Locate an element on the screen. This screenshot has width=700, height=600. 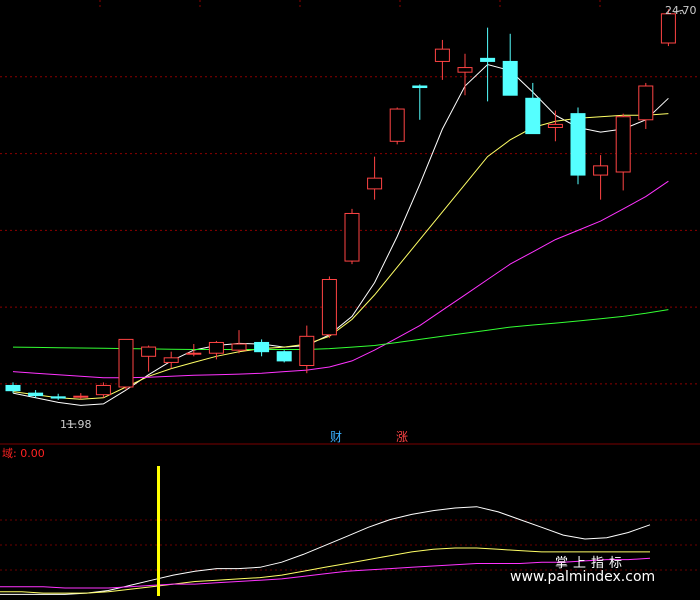
watermark: 掌上指标 www.palmindex.com is located at coordinates (582, 570).